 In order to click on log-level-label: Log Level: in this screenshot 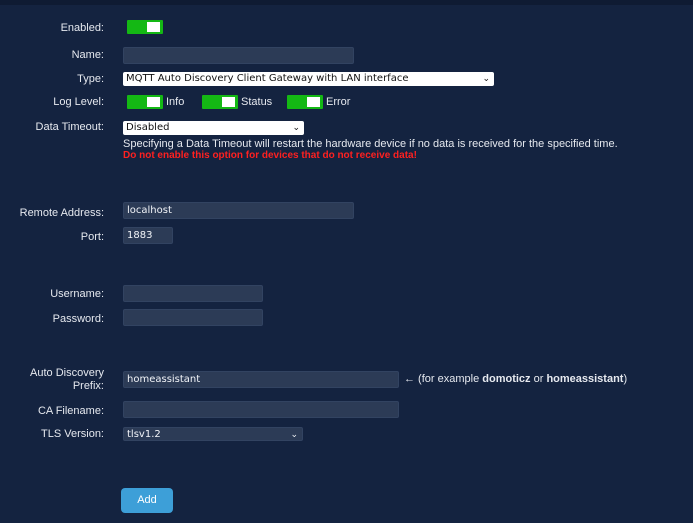, I will do `click(78, 102)`.